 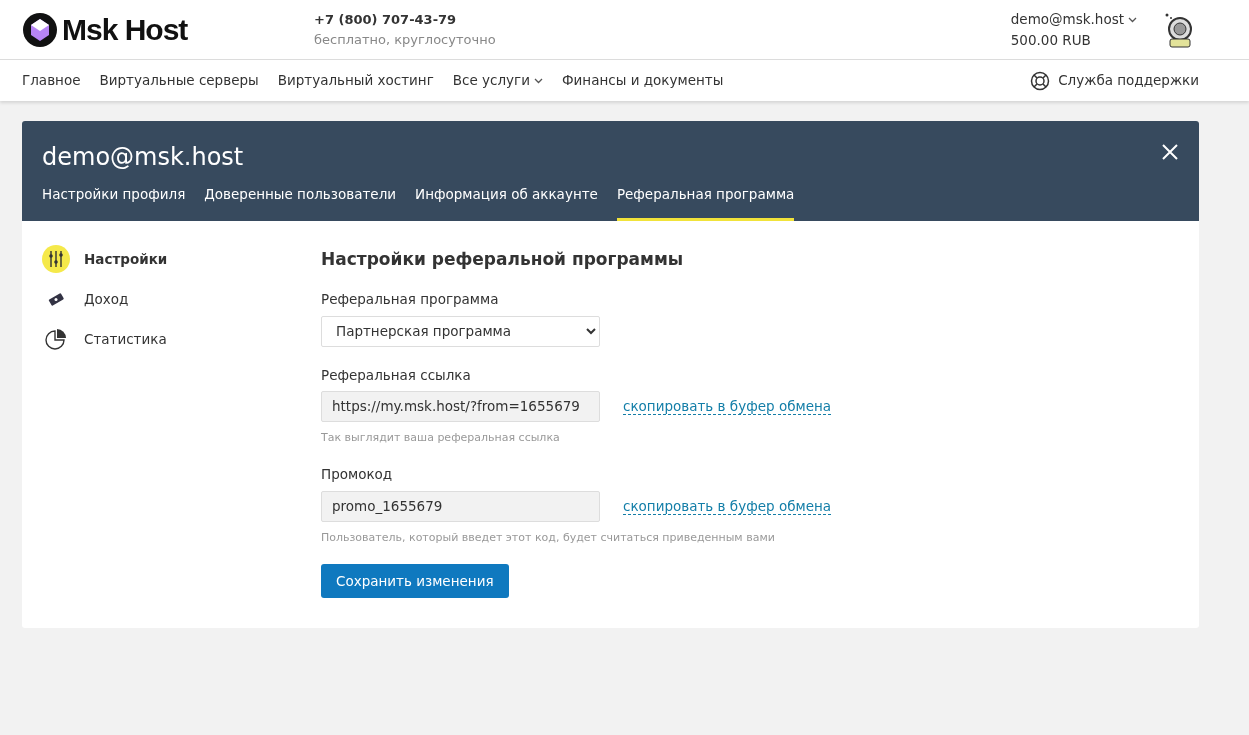 What do you see at coordinates (503, 259) in the screenshot?
I see `section-heading: Настройки реферальной программы` at bounding box center [503, 259].